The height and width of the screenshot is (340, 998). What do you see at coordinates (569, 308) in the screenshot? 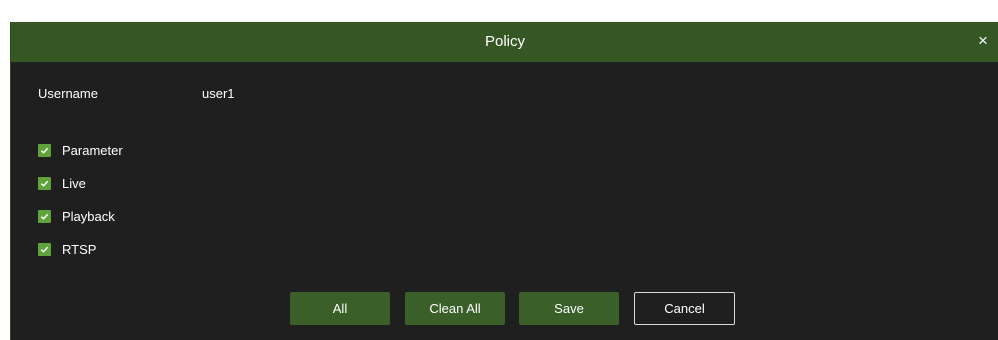
I see `save-button: Save` at bounding box center [569, 308].